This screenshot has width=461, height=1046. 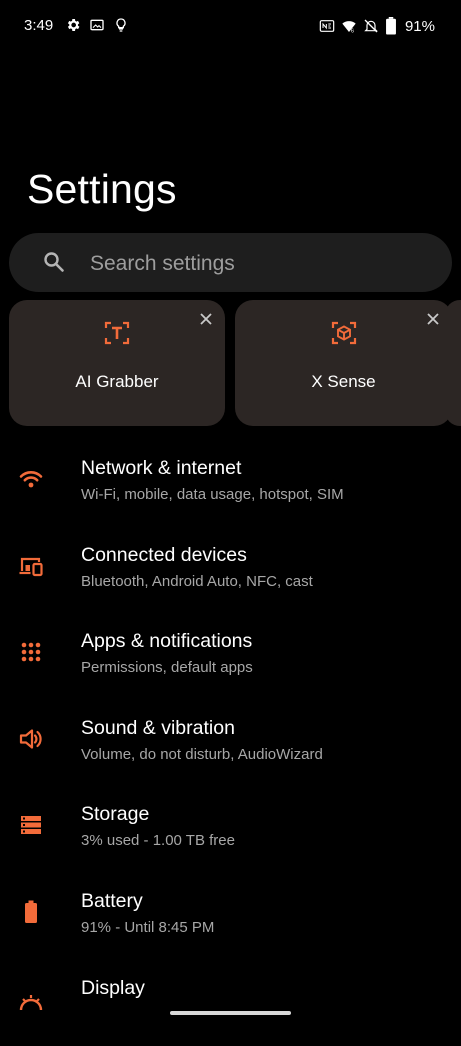 What do you see at coordinates (31, 825) in the screenshot?
I see `storage-icon` at bounding box center [31, 825].